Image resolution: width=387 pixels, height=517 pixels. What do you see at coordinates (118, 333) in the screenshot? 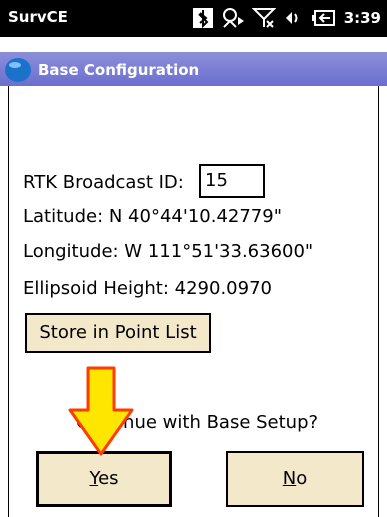
I see `store-in-point-list-button: Store in Point List` at bounding box center [118, 333].